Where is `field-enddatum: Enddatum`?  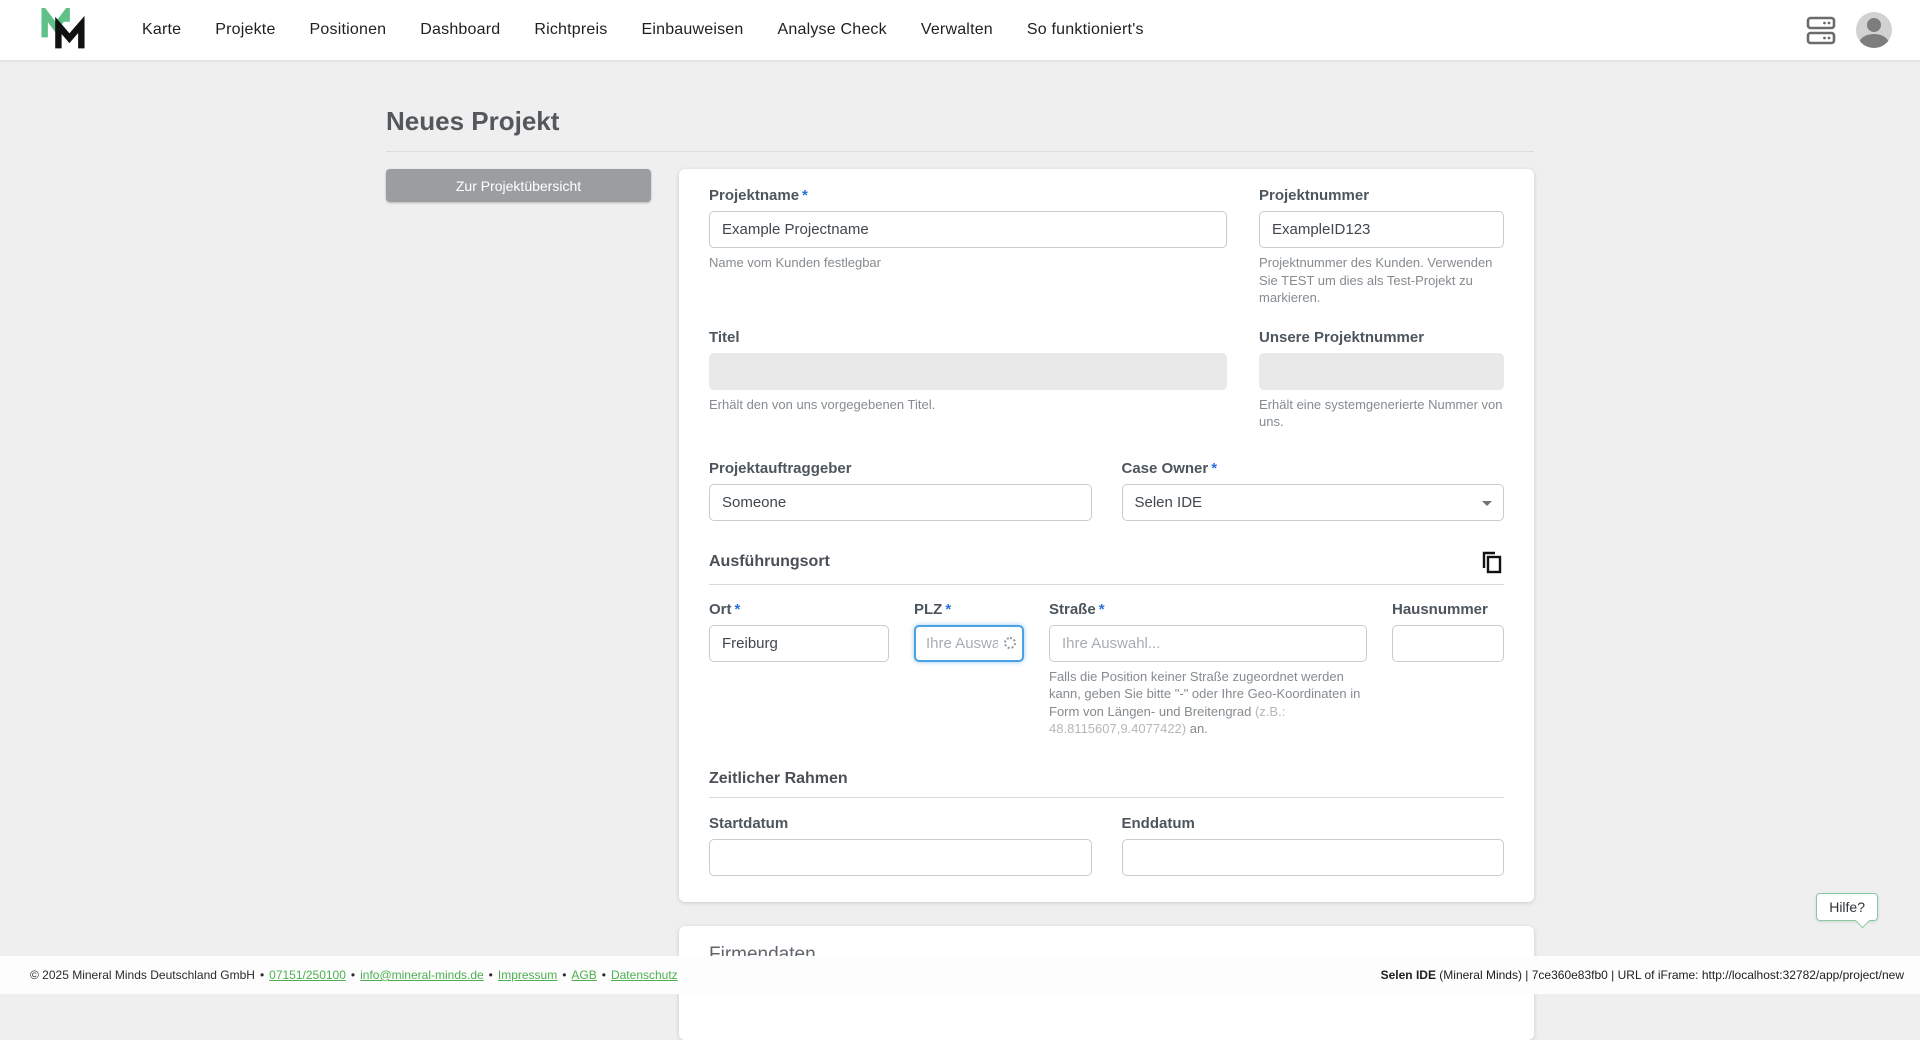 field-enddatum: Enddatum is located at coordinates (1313, 845).